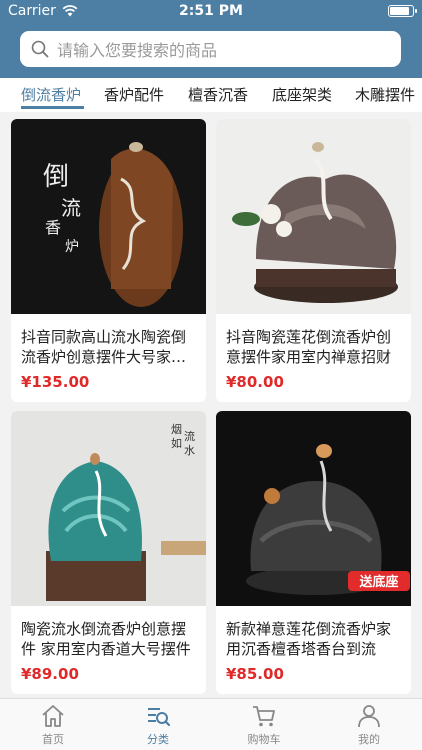 The image size is (422, 750). Describe the element at coordinates (313, 508) in the screenshot. I see `product-image-4: 送底座` at that location.